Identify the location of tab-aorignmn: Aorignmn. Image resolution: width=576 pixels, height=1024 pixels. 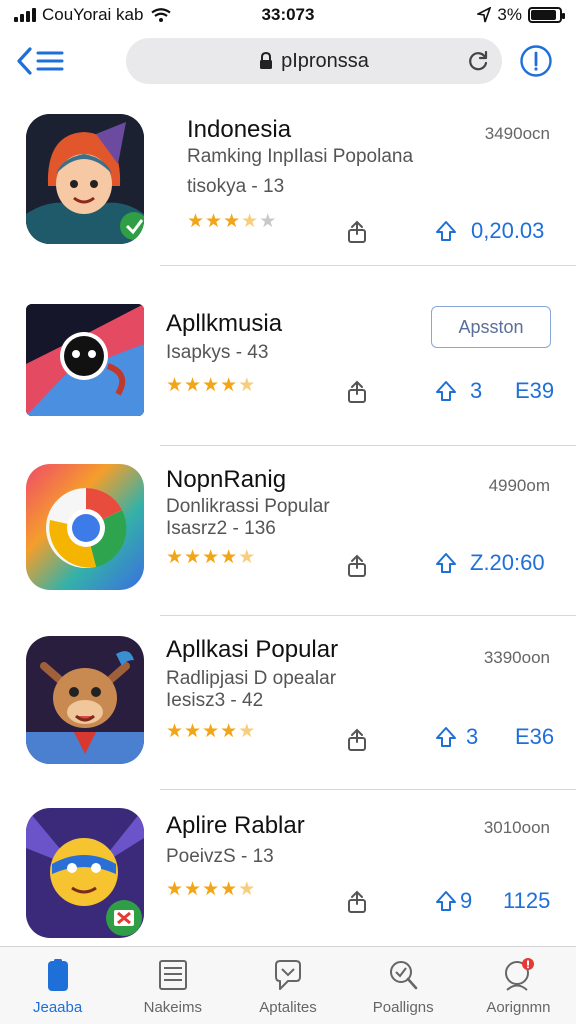
(518, 985).